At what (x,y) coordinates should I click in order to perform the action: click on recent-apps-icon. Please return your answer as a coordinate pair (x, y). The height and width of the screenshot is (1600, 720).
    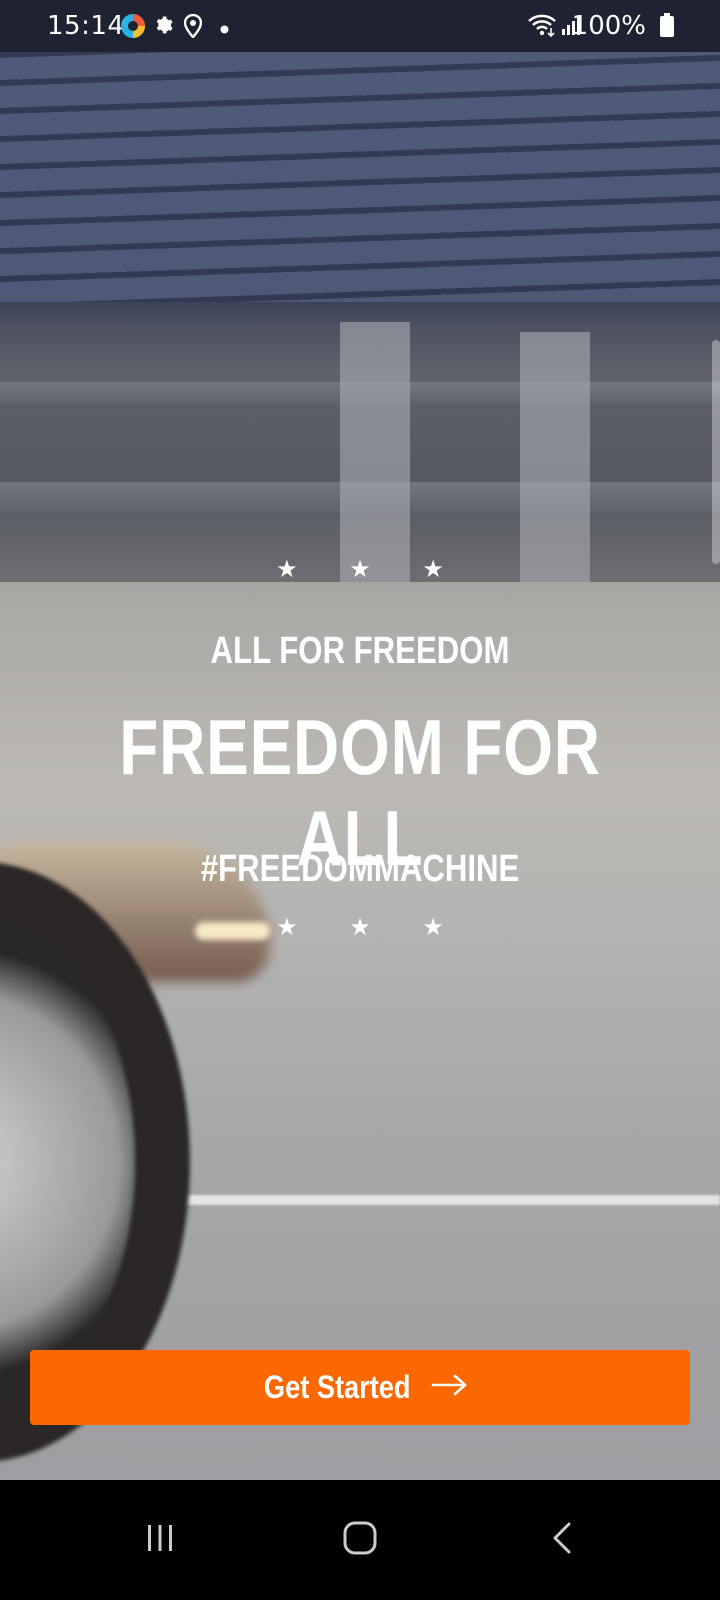
    Looking at the image, I should click on (160, 1540).